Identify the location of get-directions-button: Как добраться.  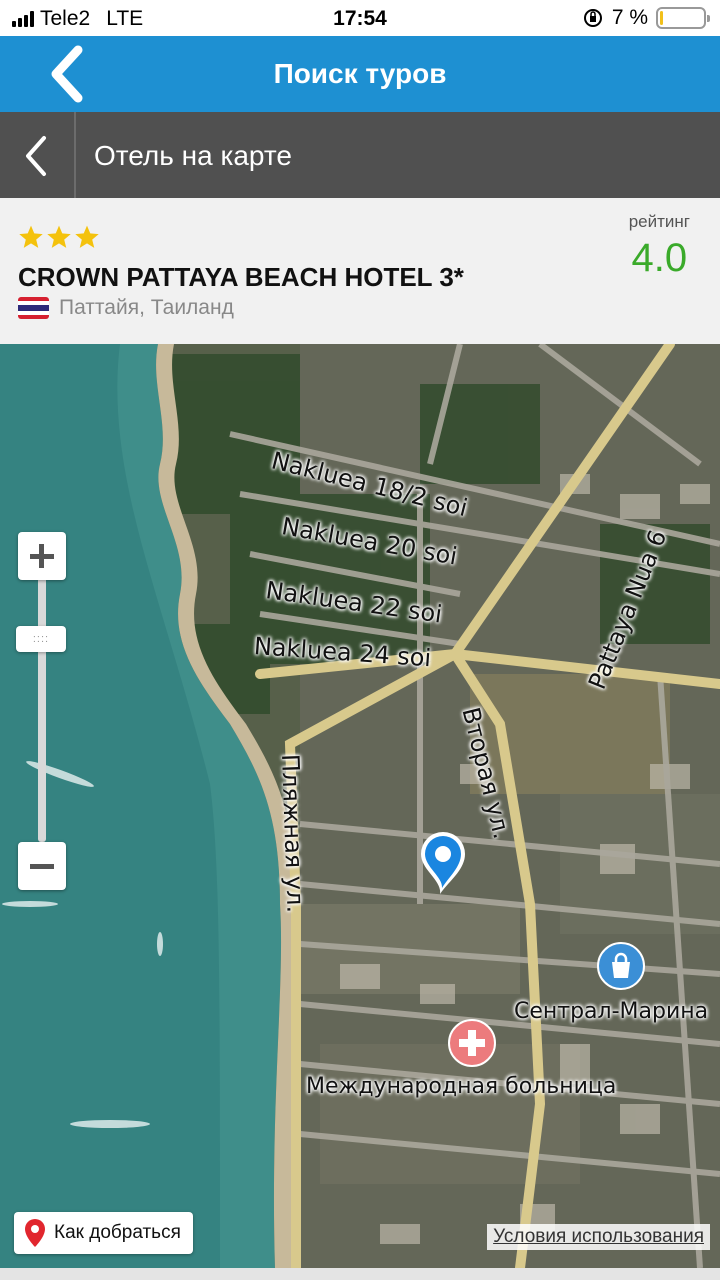
(103, 1233).